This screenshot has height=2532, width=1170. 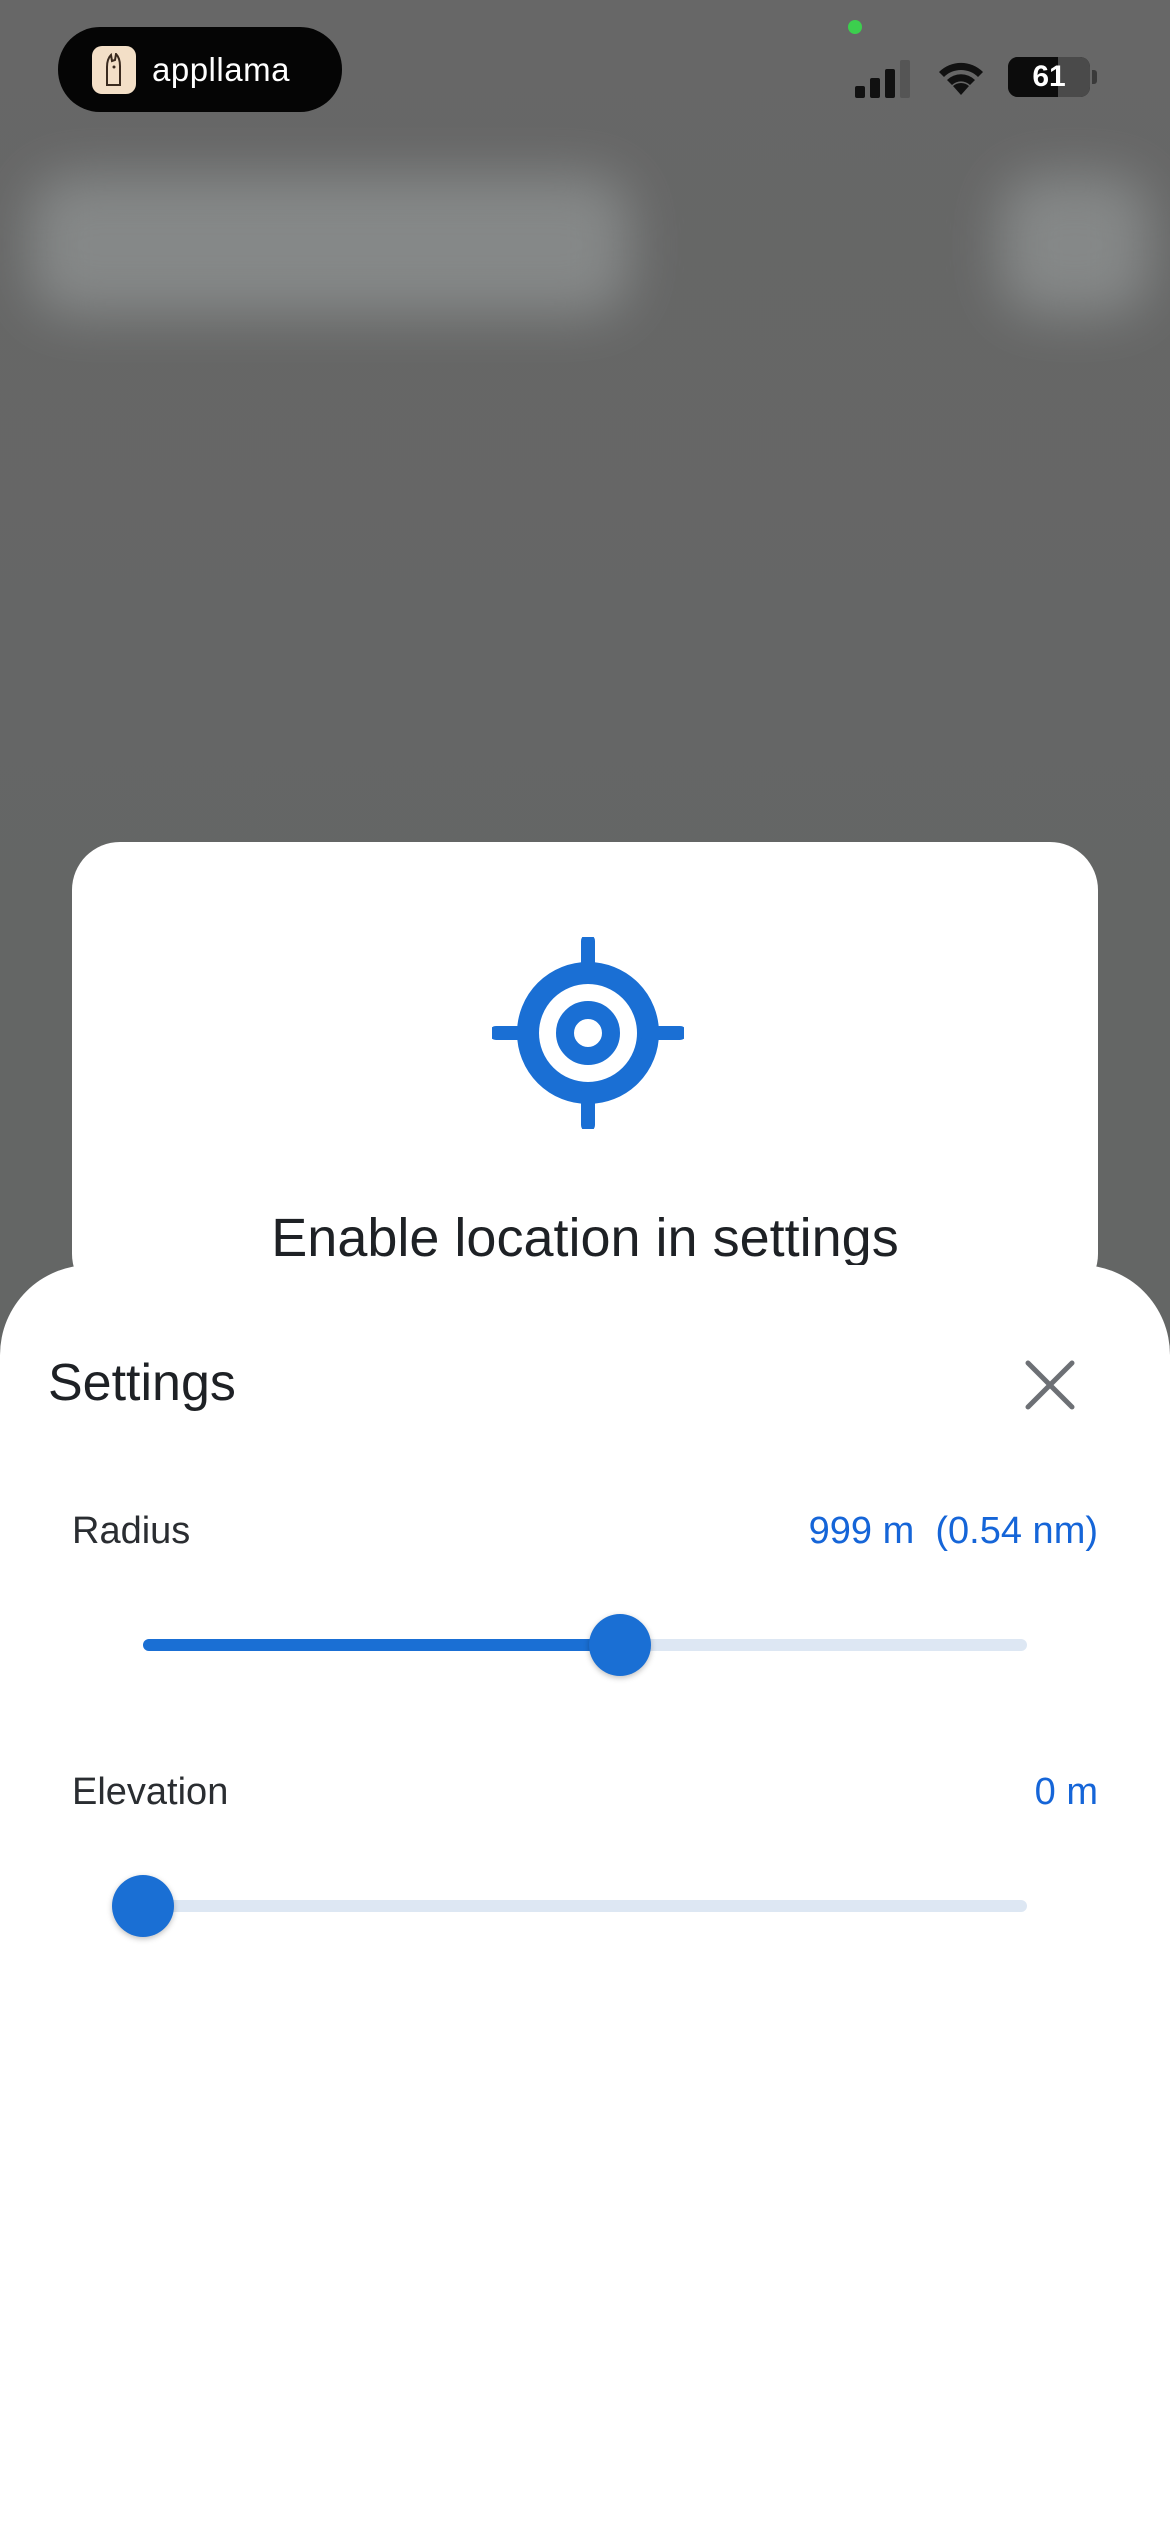 I want to click on camera-indicator-dot, so click(x=855, y=27).